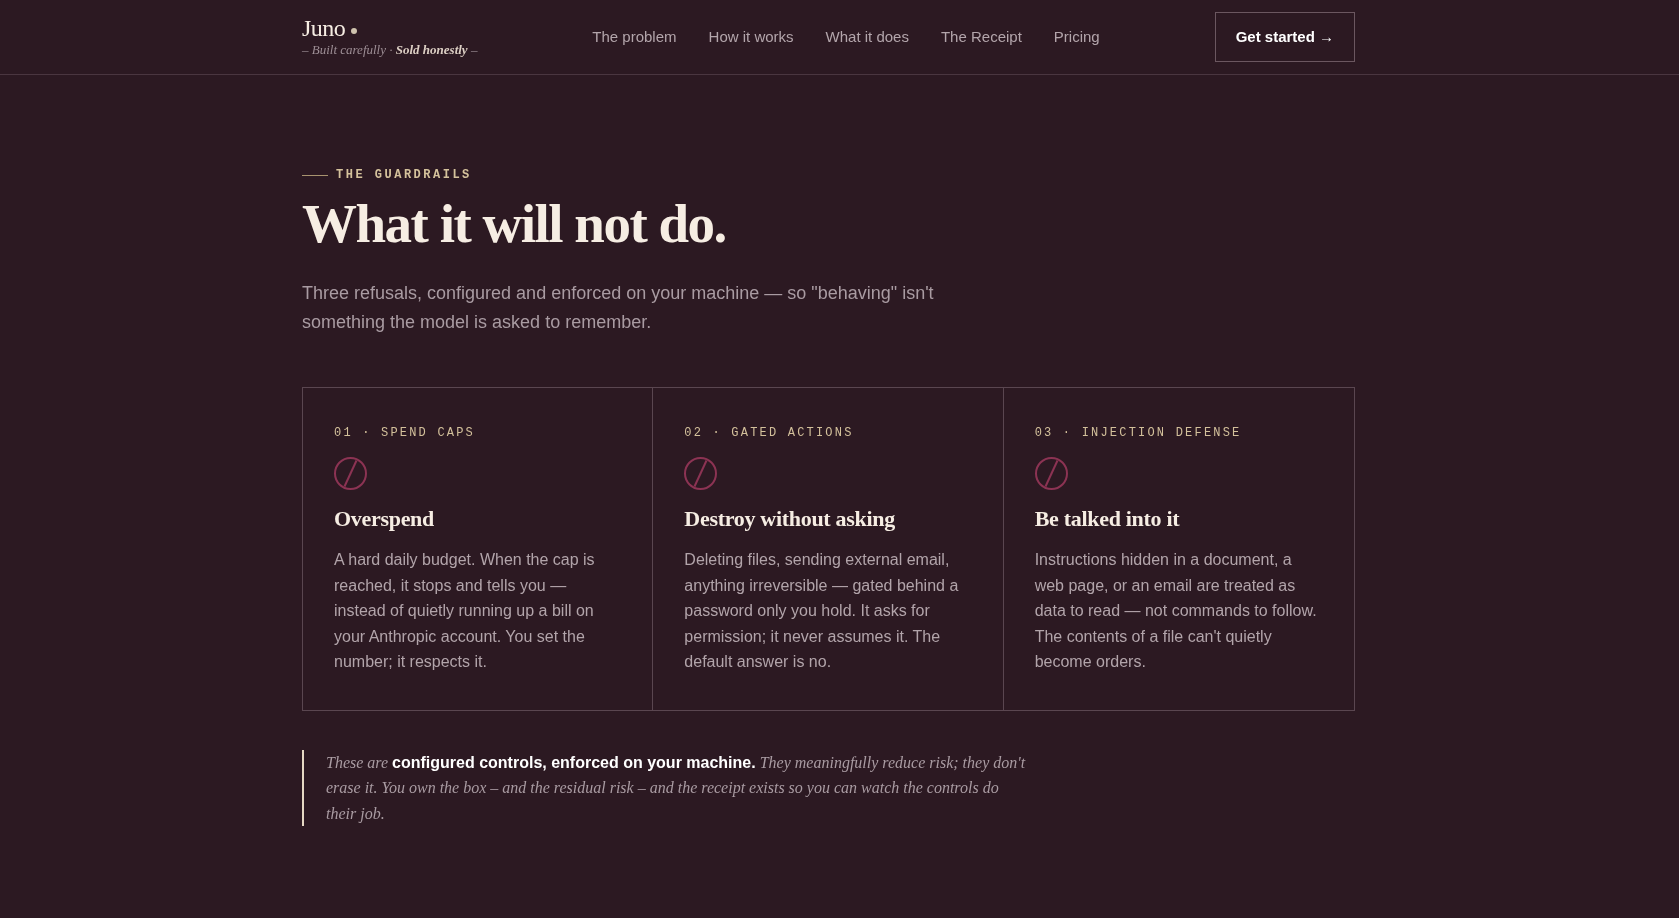 The image size is (1679, 918). What do you see at coordinates (1284, 37) in the screenshot?
I see `get-started-button: Get started →` at bounding box center [1284, 37].